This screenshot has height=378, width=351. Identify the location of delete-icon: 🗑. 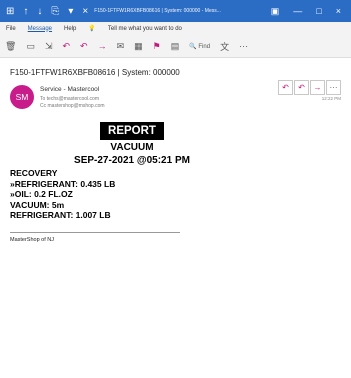
(10, 46).